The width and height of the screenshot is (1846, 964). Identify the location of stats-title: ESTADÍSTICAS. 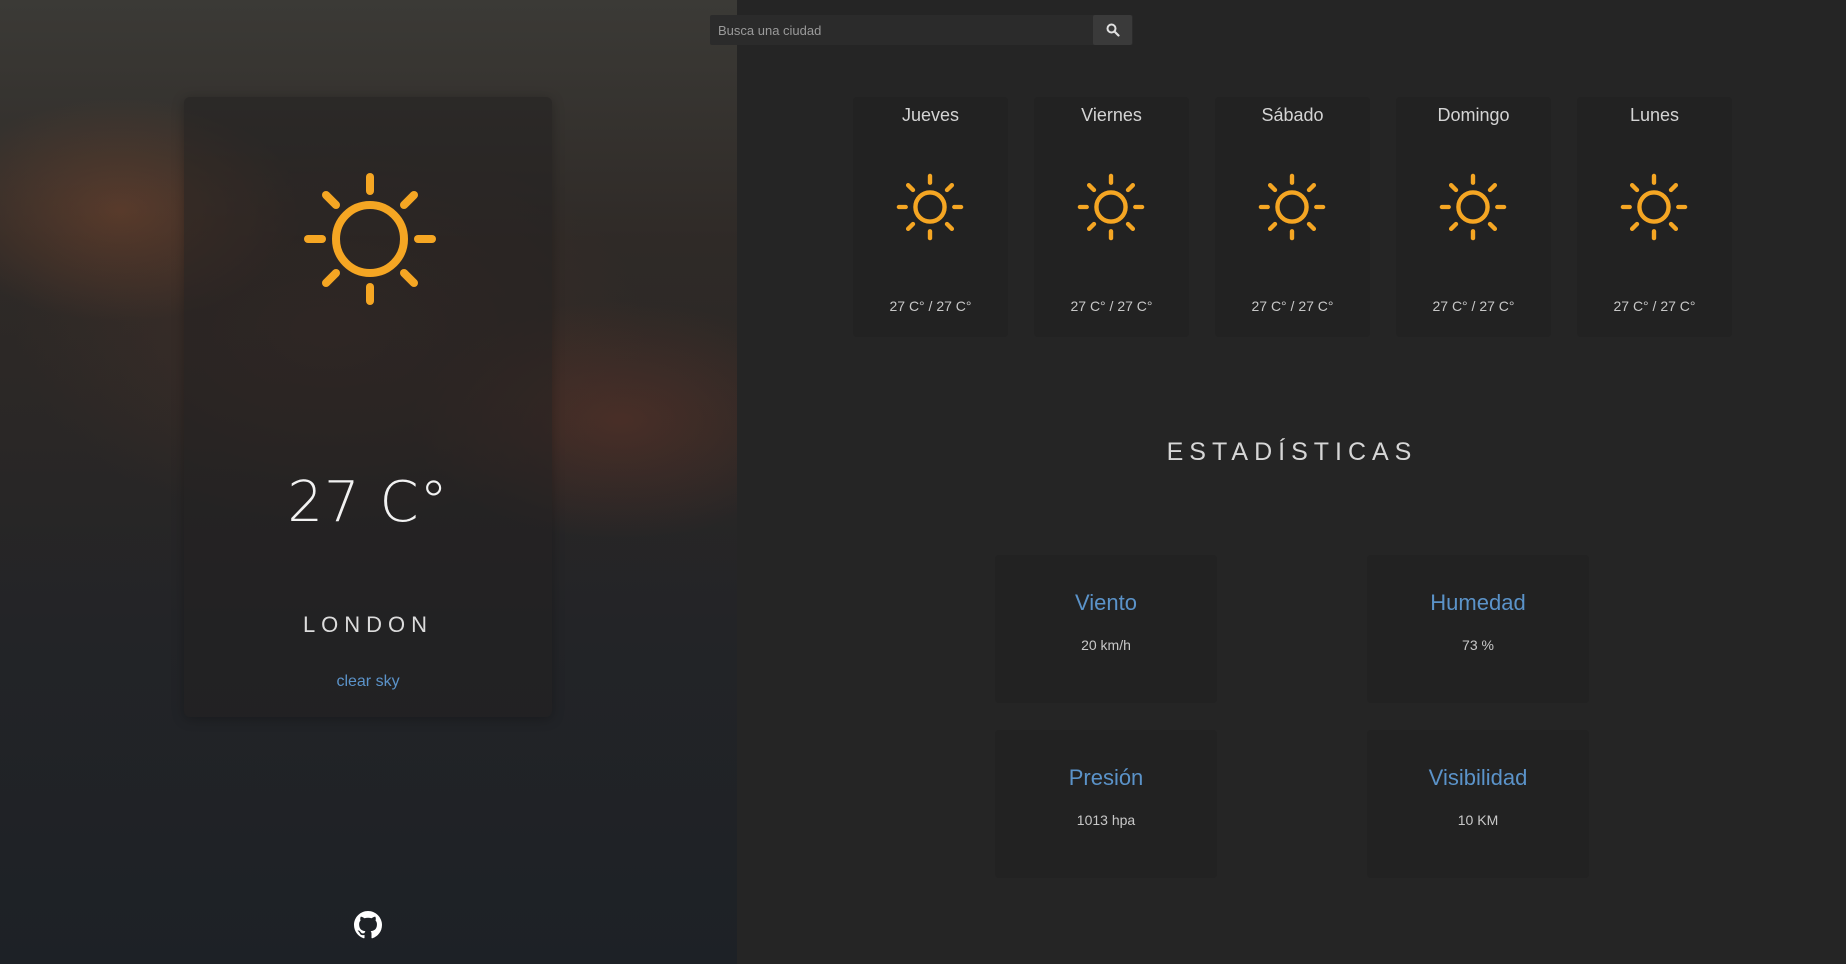
(1292, 452).